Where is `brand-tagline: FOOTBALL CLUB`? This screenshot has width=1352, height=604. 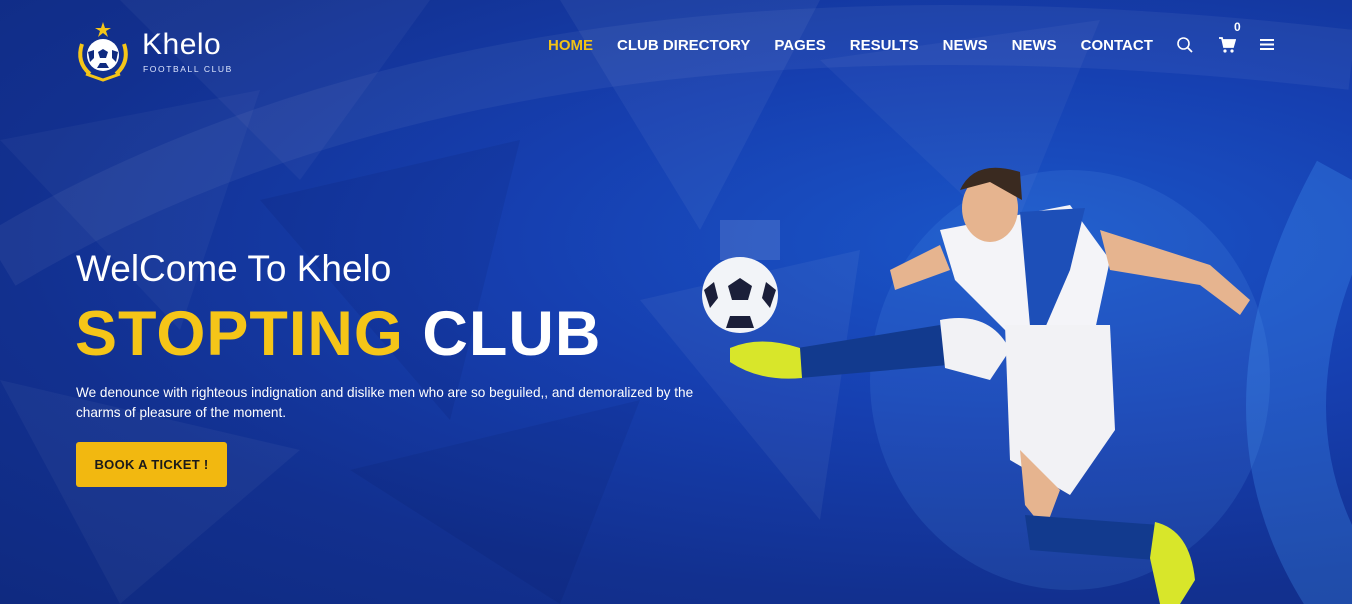 brand-tagline: FOOTBALL CLUB is located at coordinates (188, 69).